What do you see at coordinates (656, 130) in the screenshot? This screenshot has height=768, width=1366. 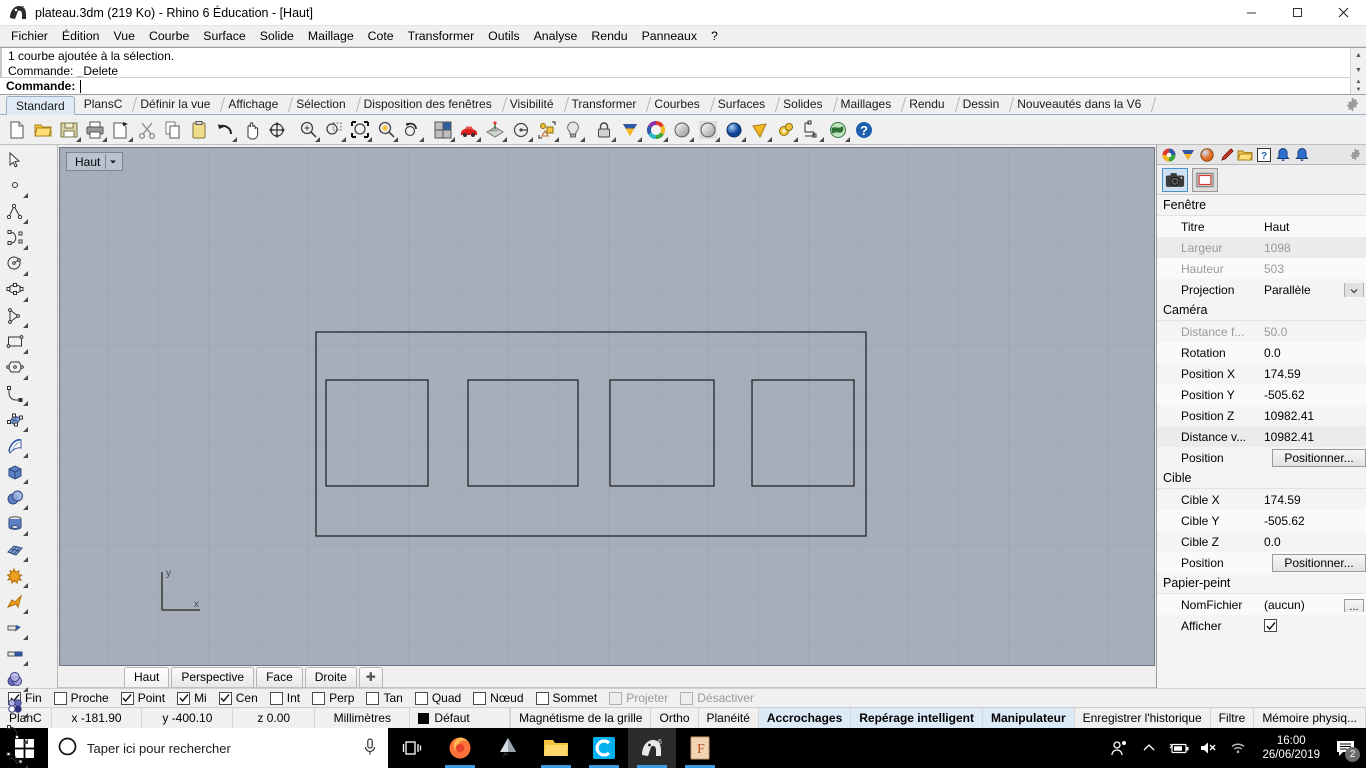 I see `color-wheel-icon` at bounding box center [656, 130].